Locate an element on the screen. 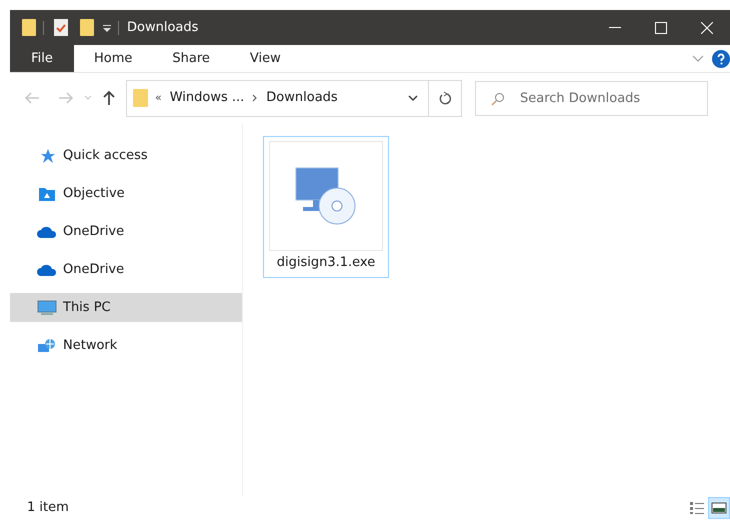 The image size is (730, 520). search-icon is located at coordinates (498, 99).